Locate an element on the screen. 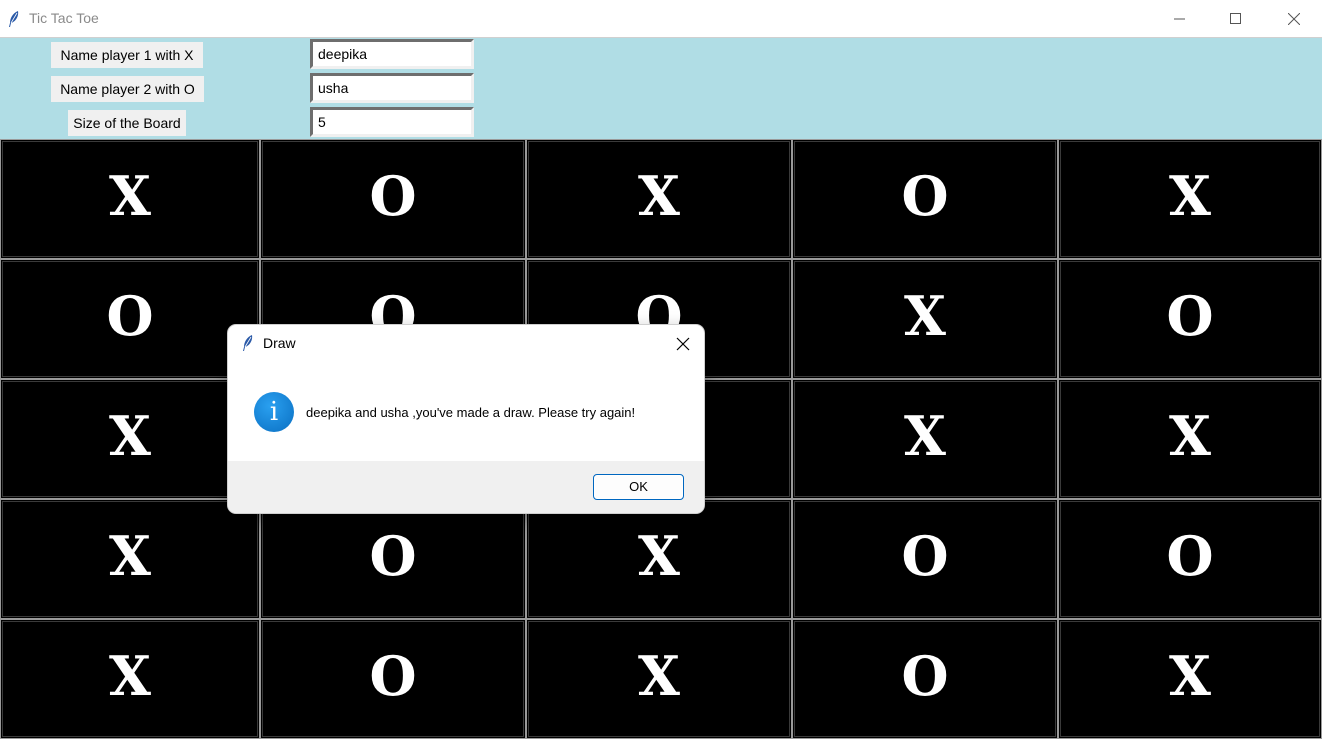  dialog-close-button is located at coordinates (684, 344).